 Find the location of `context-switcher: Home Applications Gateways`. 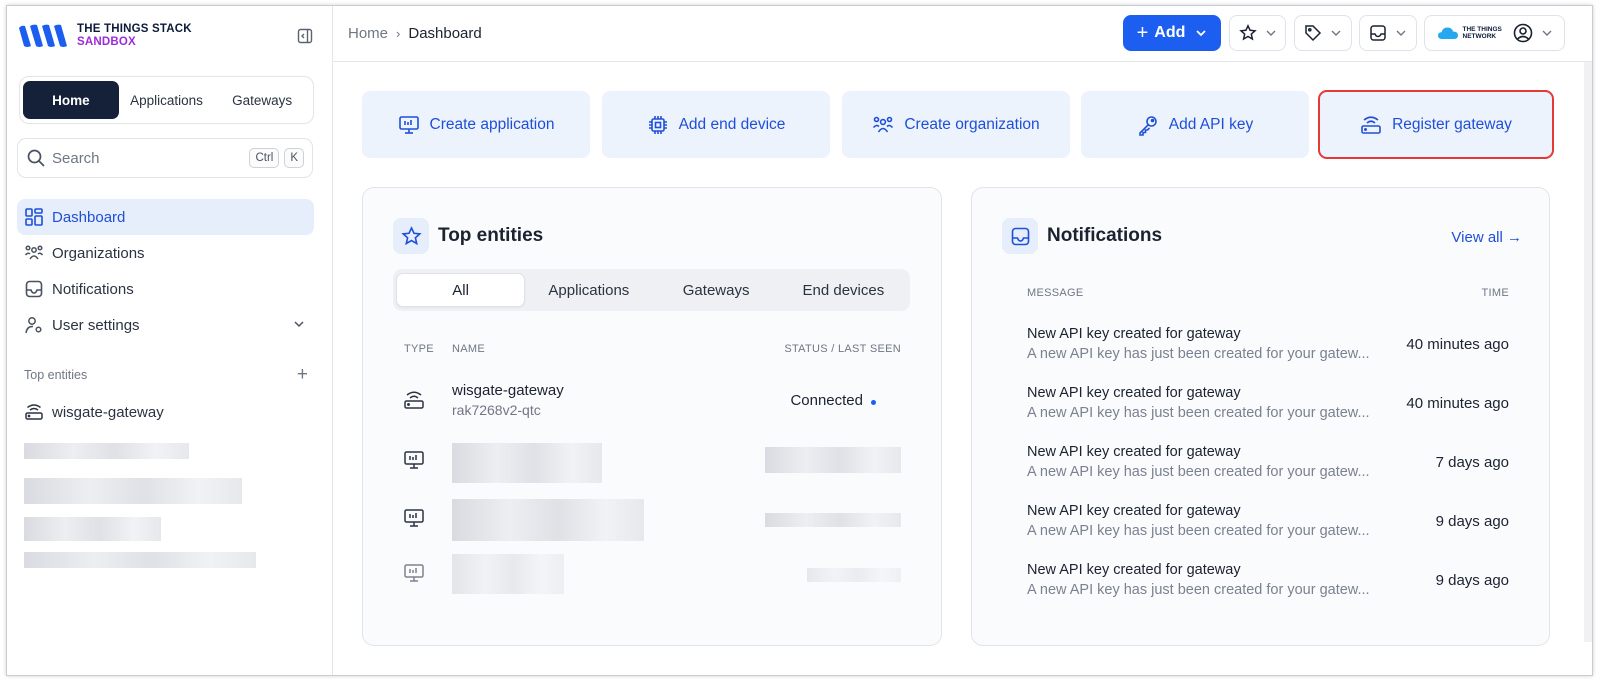

context-switcher: Home Applications Gateways is located at coordinates (166, 100).